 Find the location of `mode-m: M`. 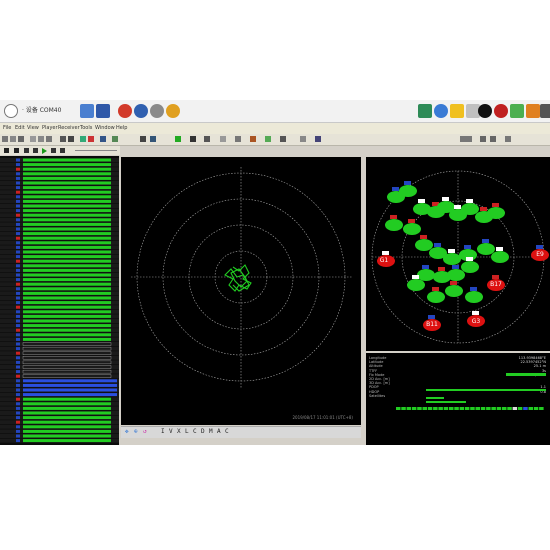

mode-m: M is located at coordinates (211, 431).